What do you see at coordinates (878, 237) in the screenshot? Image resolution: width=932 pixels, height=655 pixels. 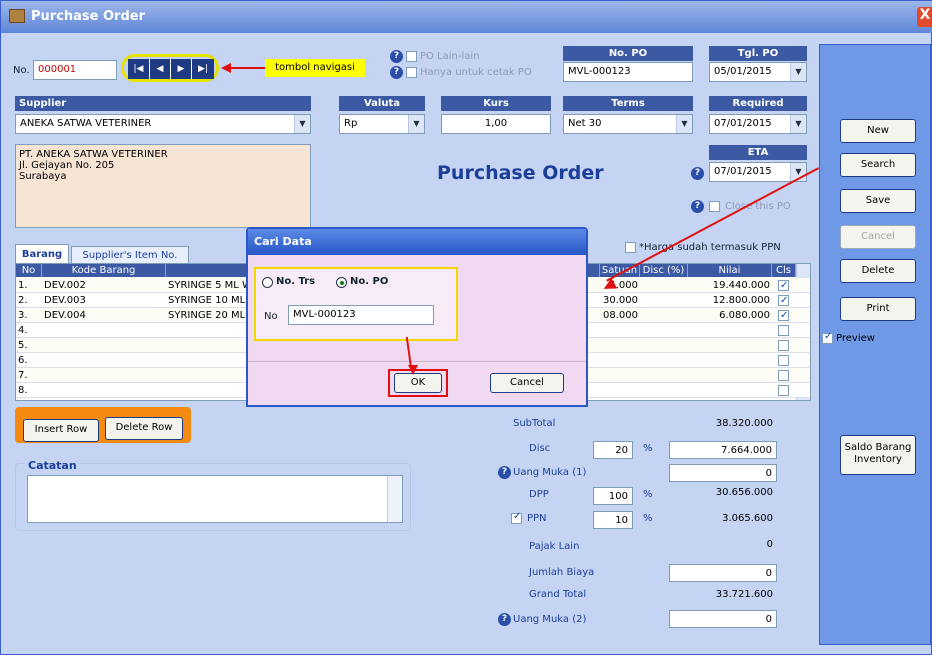 I see `cancel-button: Cancel` at bounding box center [878, 237].